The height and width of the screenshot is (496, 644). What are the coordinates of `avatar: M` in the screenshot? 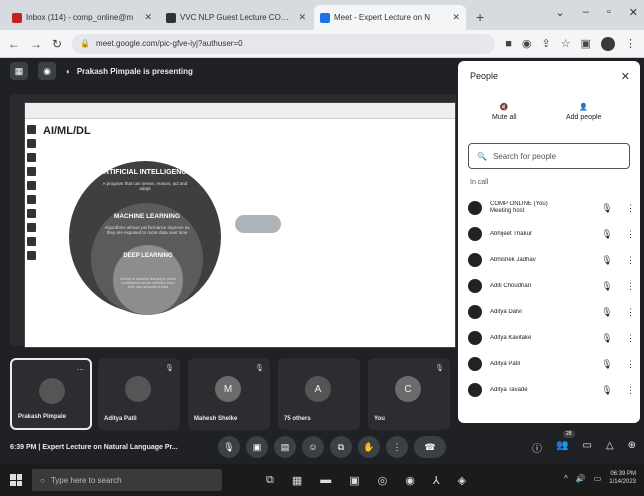 It's located at (228, 389).